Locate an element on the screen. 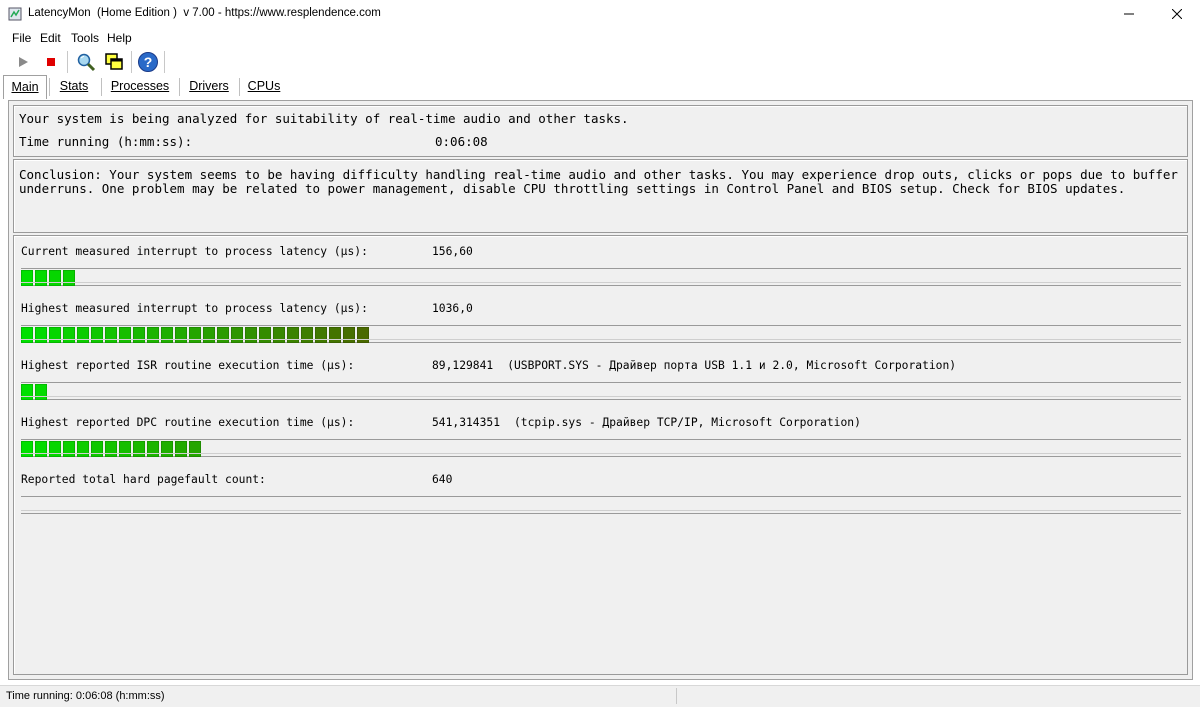  tab-cpus: CPUs is located at coordinates (264, 86).